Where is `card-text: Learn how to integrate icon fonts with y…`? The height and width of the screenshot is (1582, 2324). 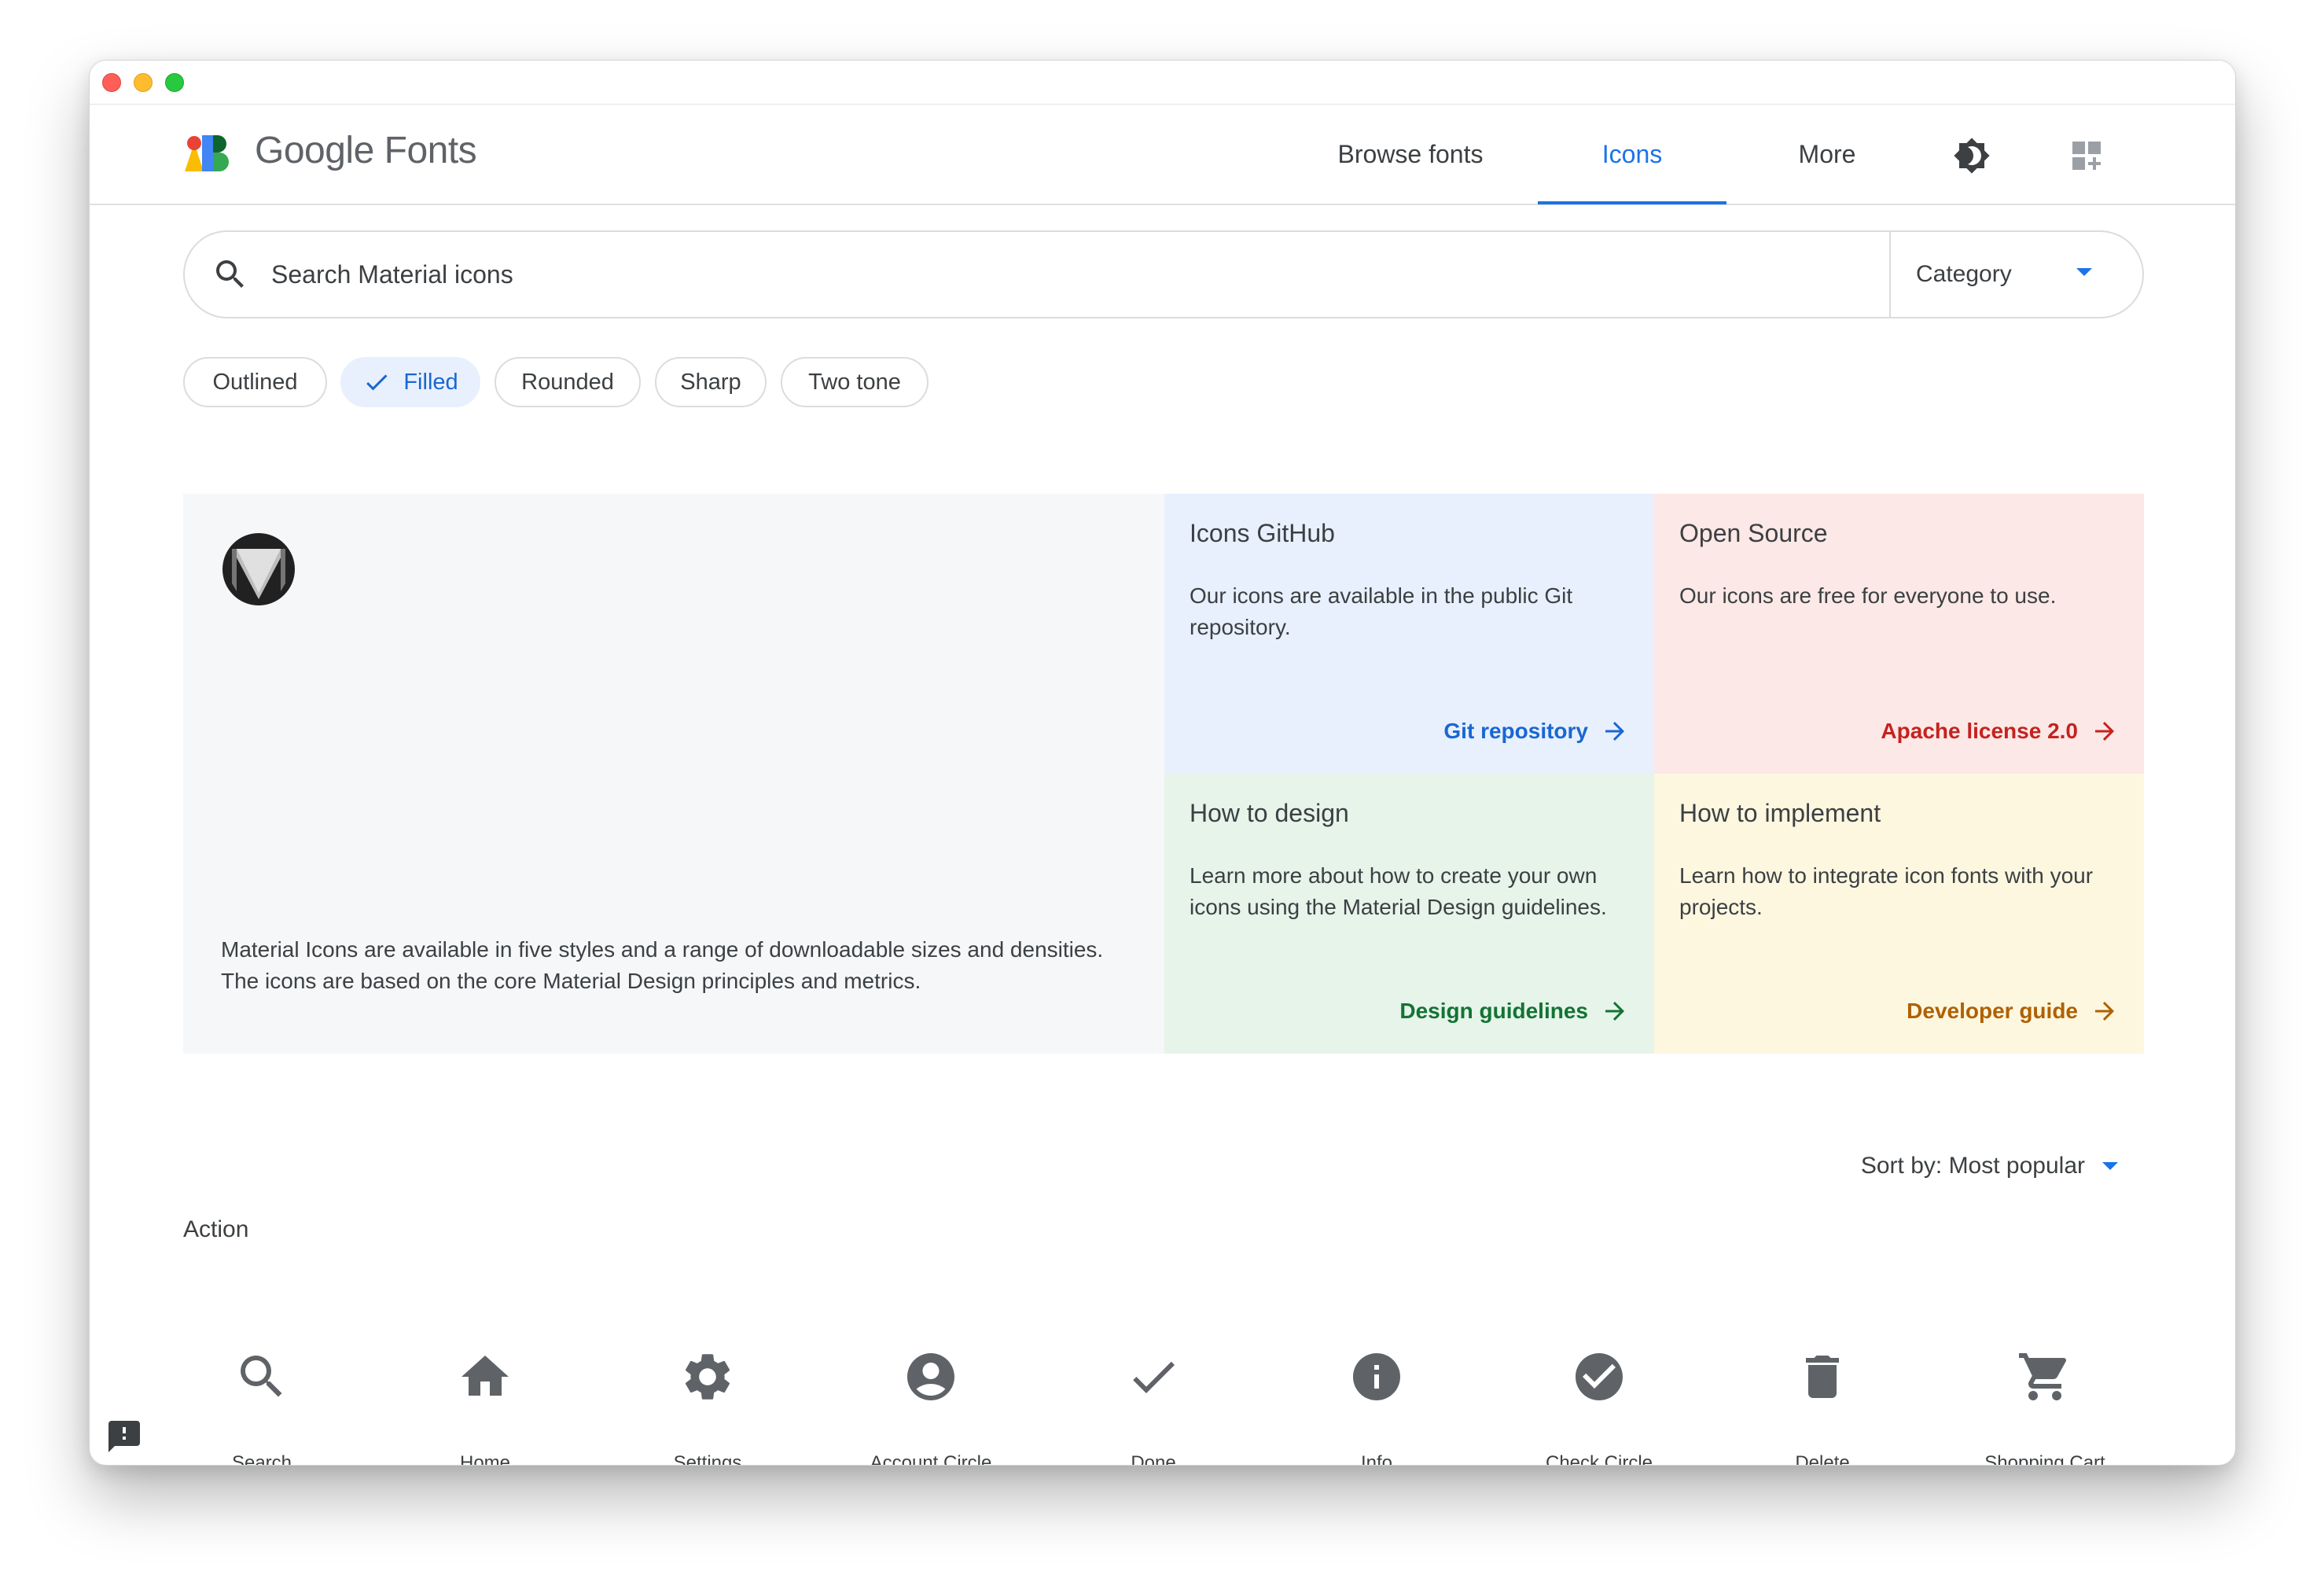 card-text: Learn how to integrate icon fonts with y… is located at coordinates (1886, 891).